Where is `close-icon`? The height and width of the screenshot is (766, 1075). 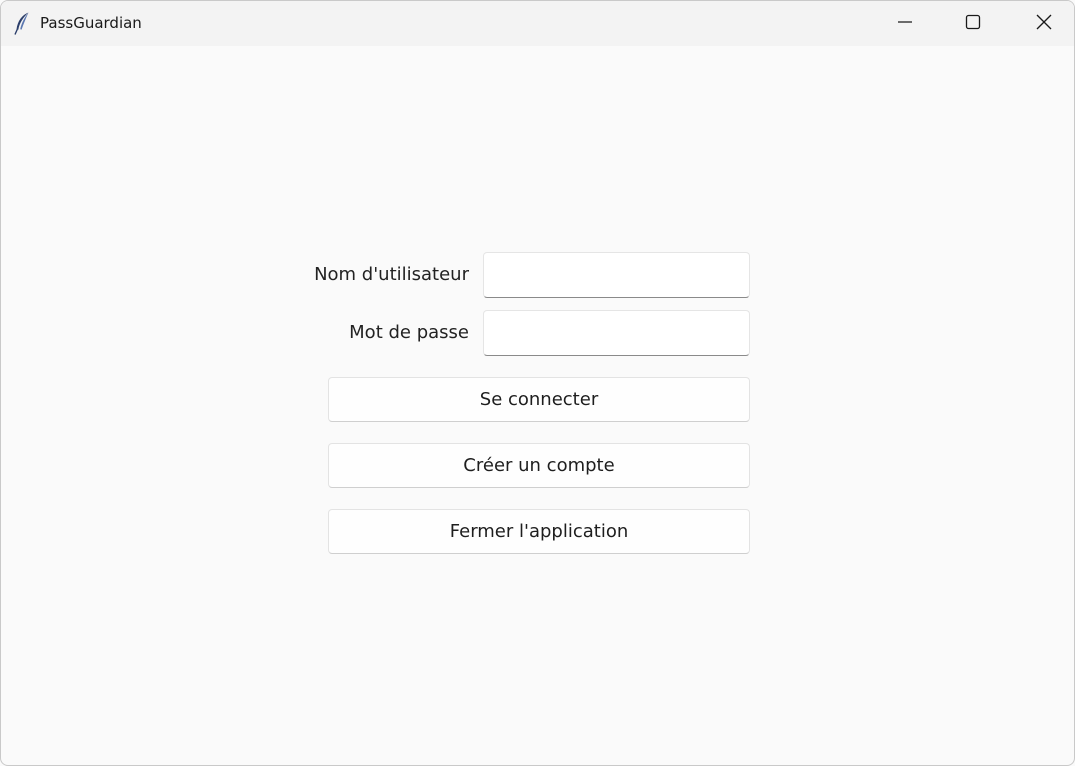 close-icon is located at coordinates (1044, 24).